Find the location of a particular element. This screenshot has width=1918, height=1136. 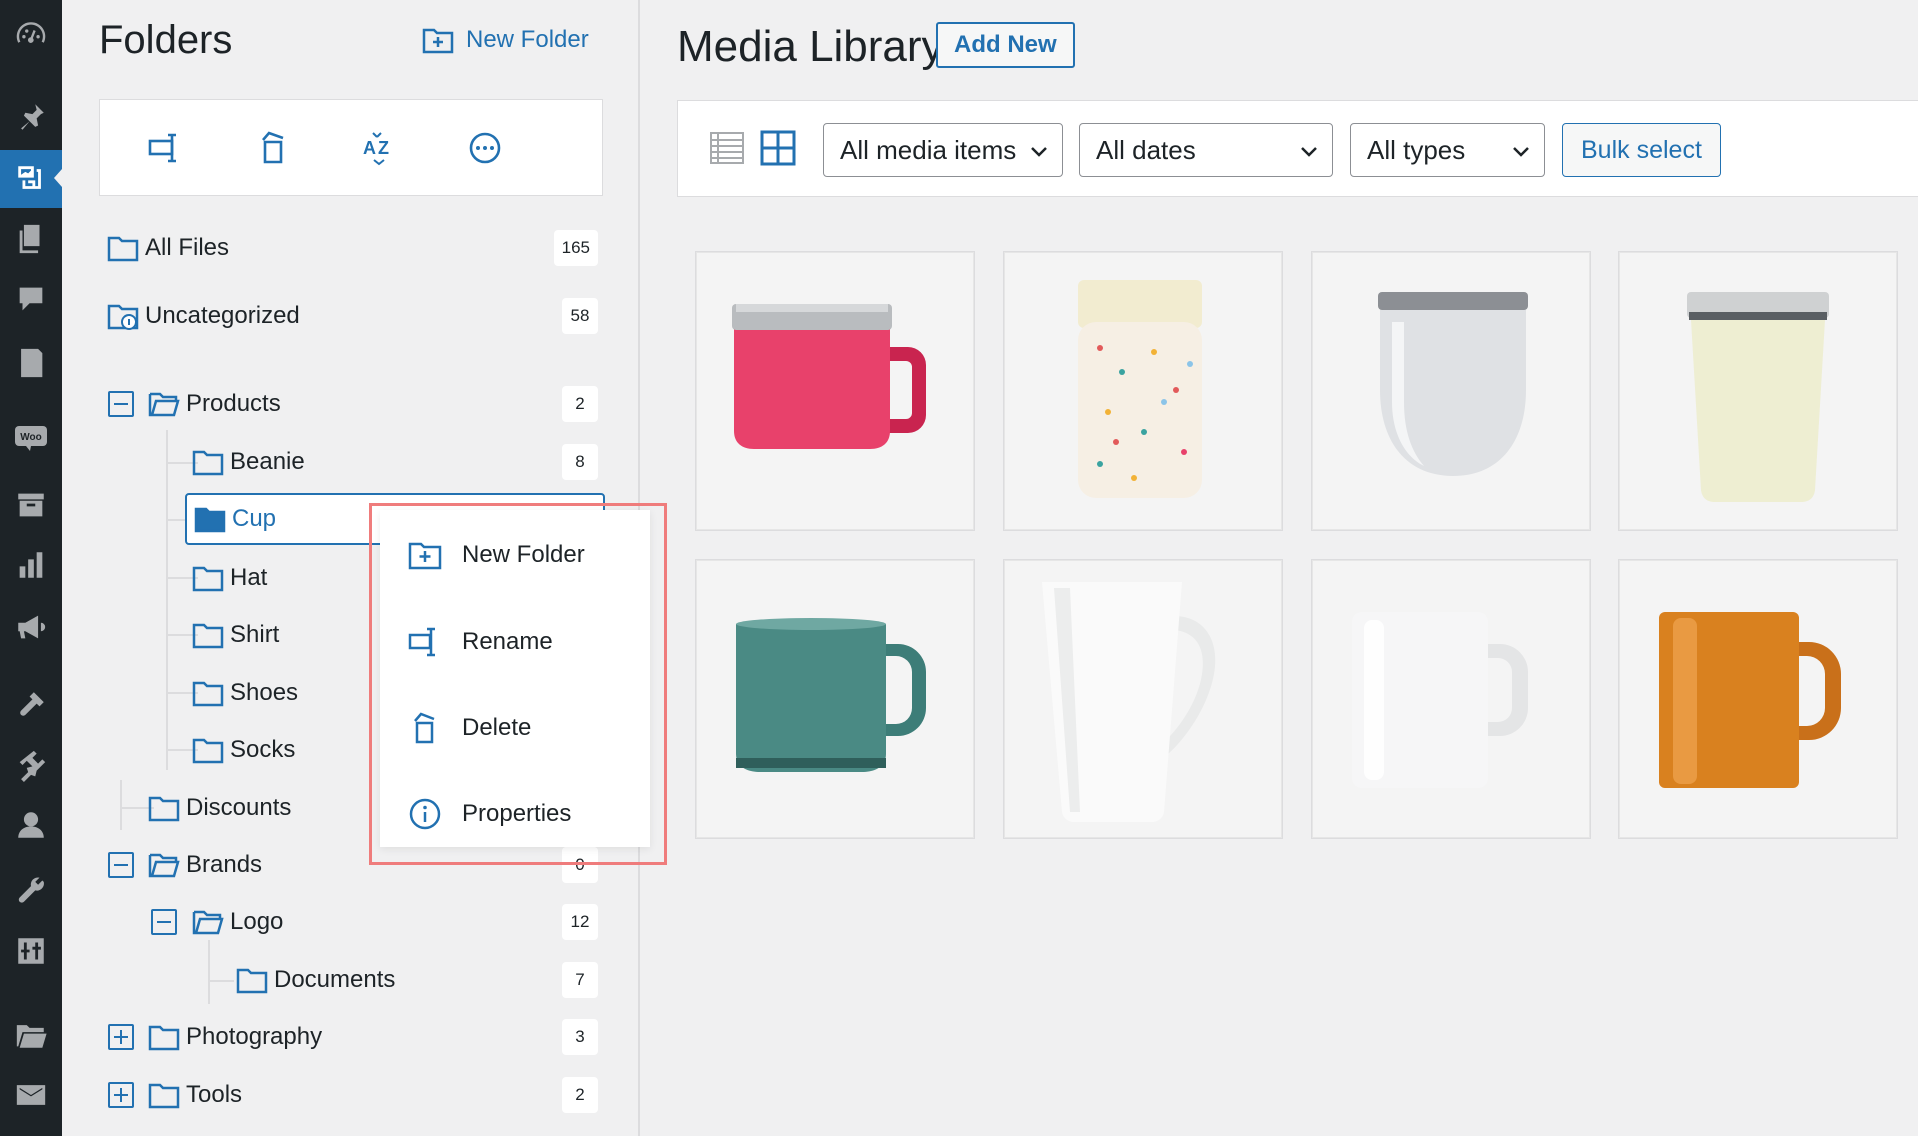

folder-products: Products is located at coordinates (214, 404).